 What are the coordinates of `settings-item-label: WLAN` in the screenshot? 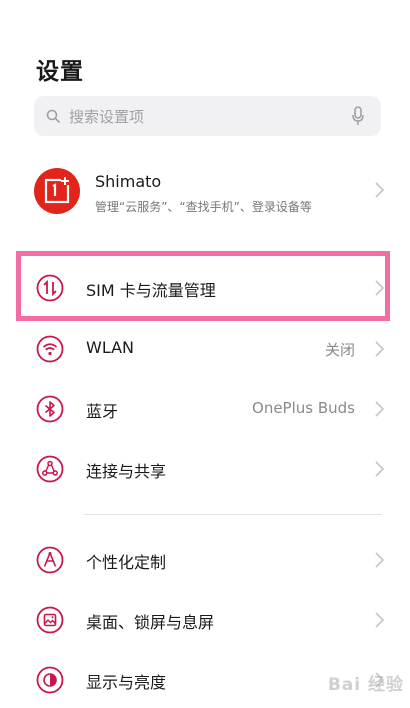 It's located at (110, 347).